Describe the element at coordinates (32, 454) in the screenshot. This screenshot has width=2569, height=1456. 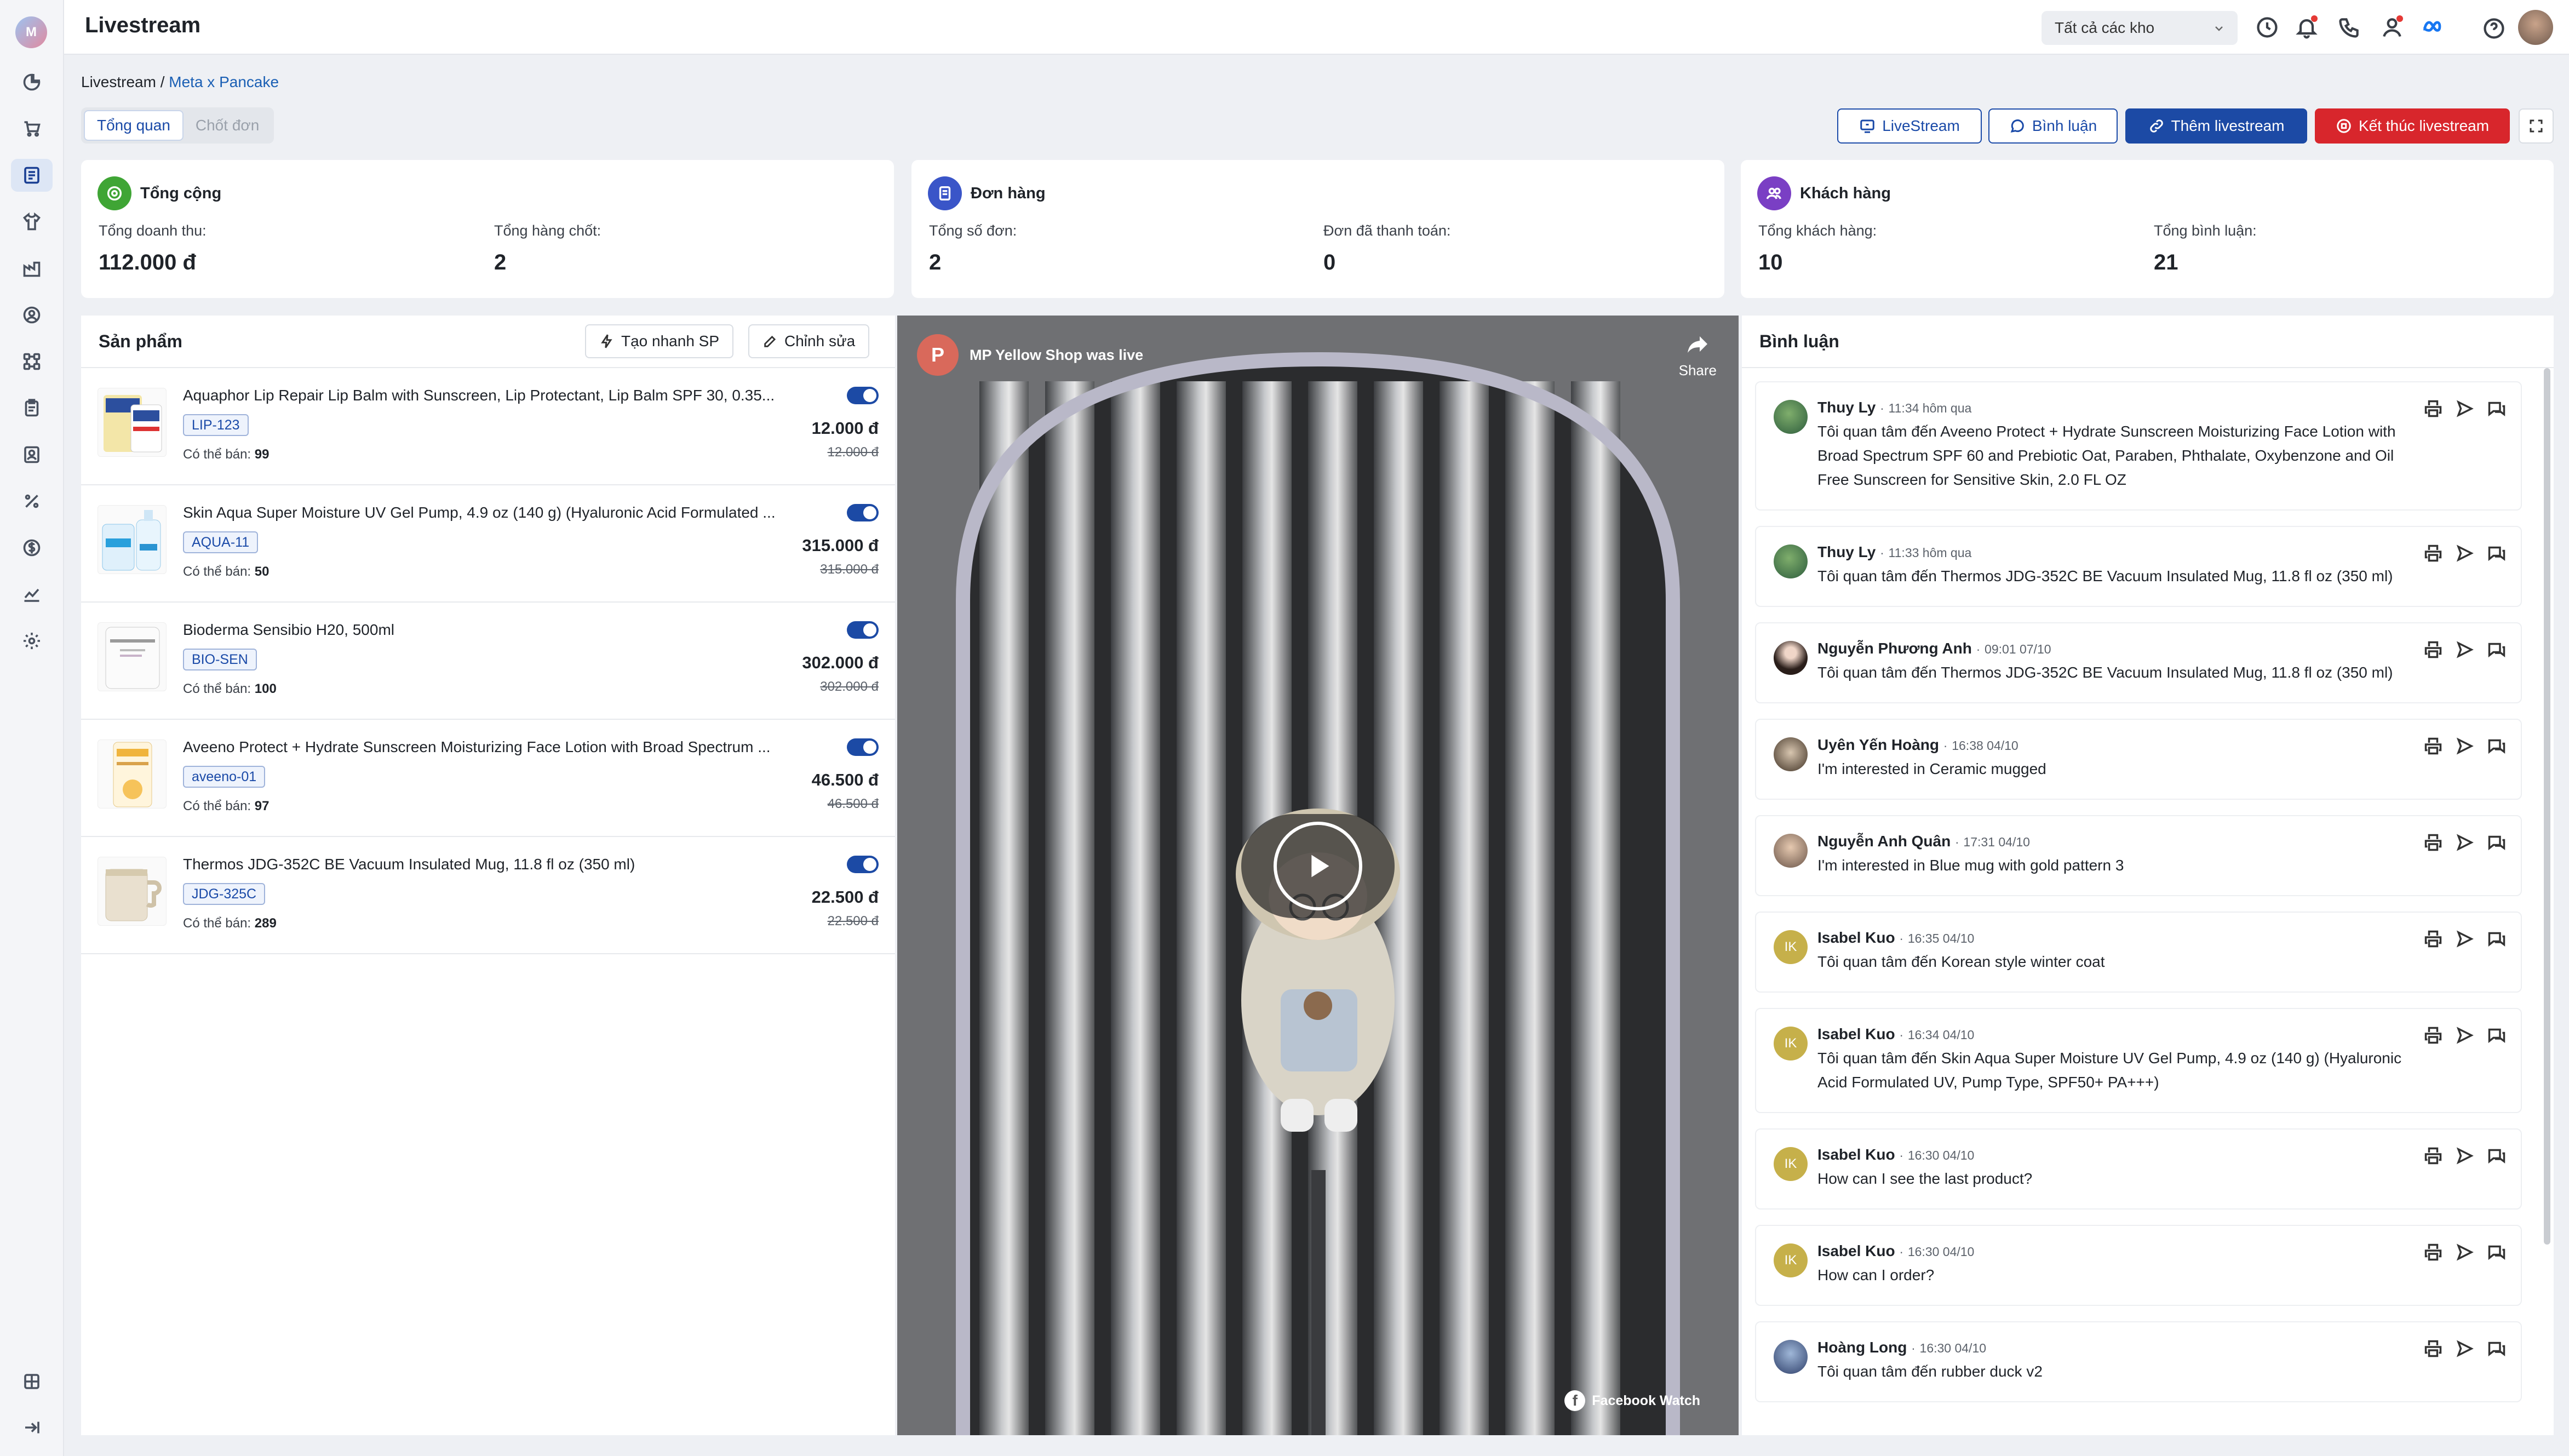
I see `nav-contacts-icon` at that location.